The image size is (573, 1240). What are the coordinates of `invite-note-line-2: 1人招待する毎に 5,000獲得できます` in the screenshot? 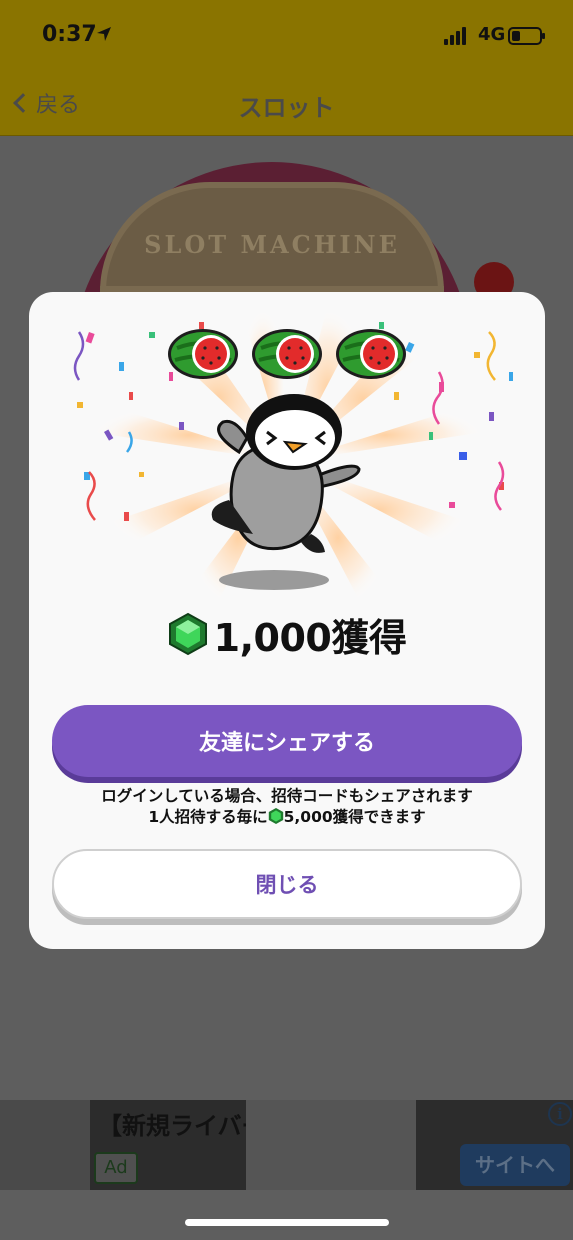 It's located at (287, 817).